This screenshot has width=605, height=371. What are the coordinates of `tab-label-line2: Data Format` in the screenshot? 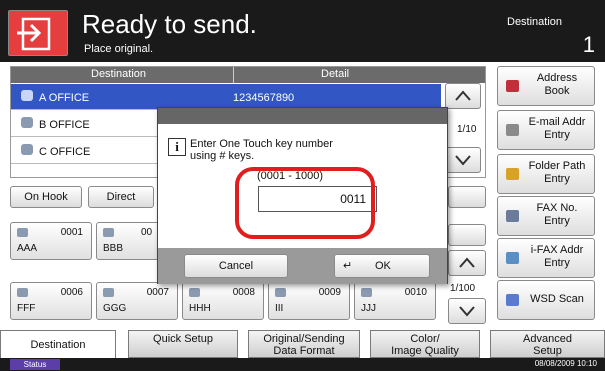 It's located at (304, 351).